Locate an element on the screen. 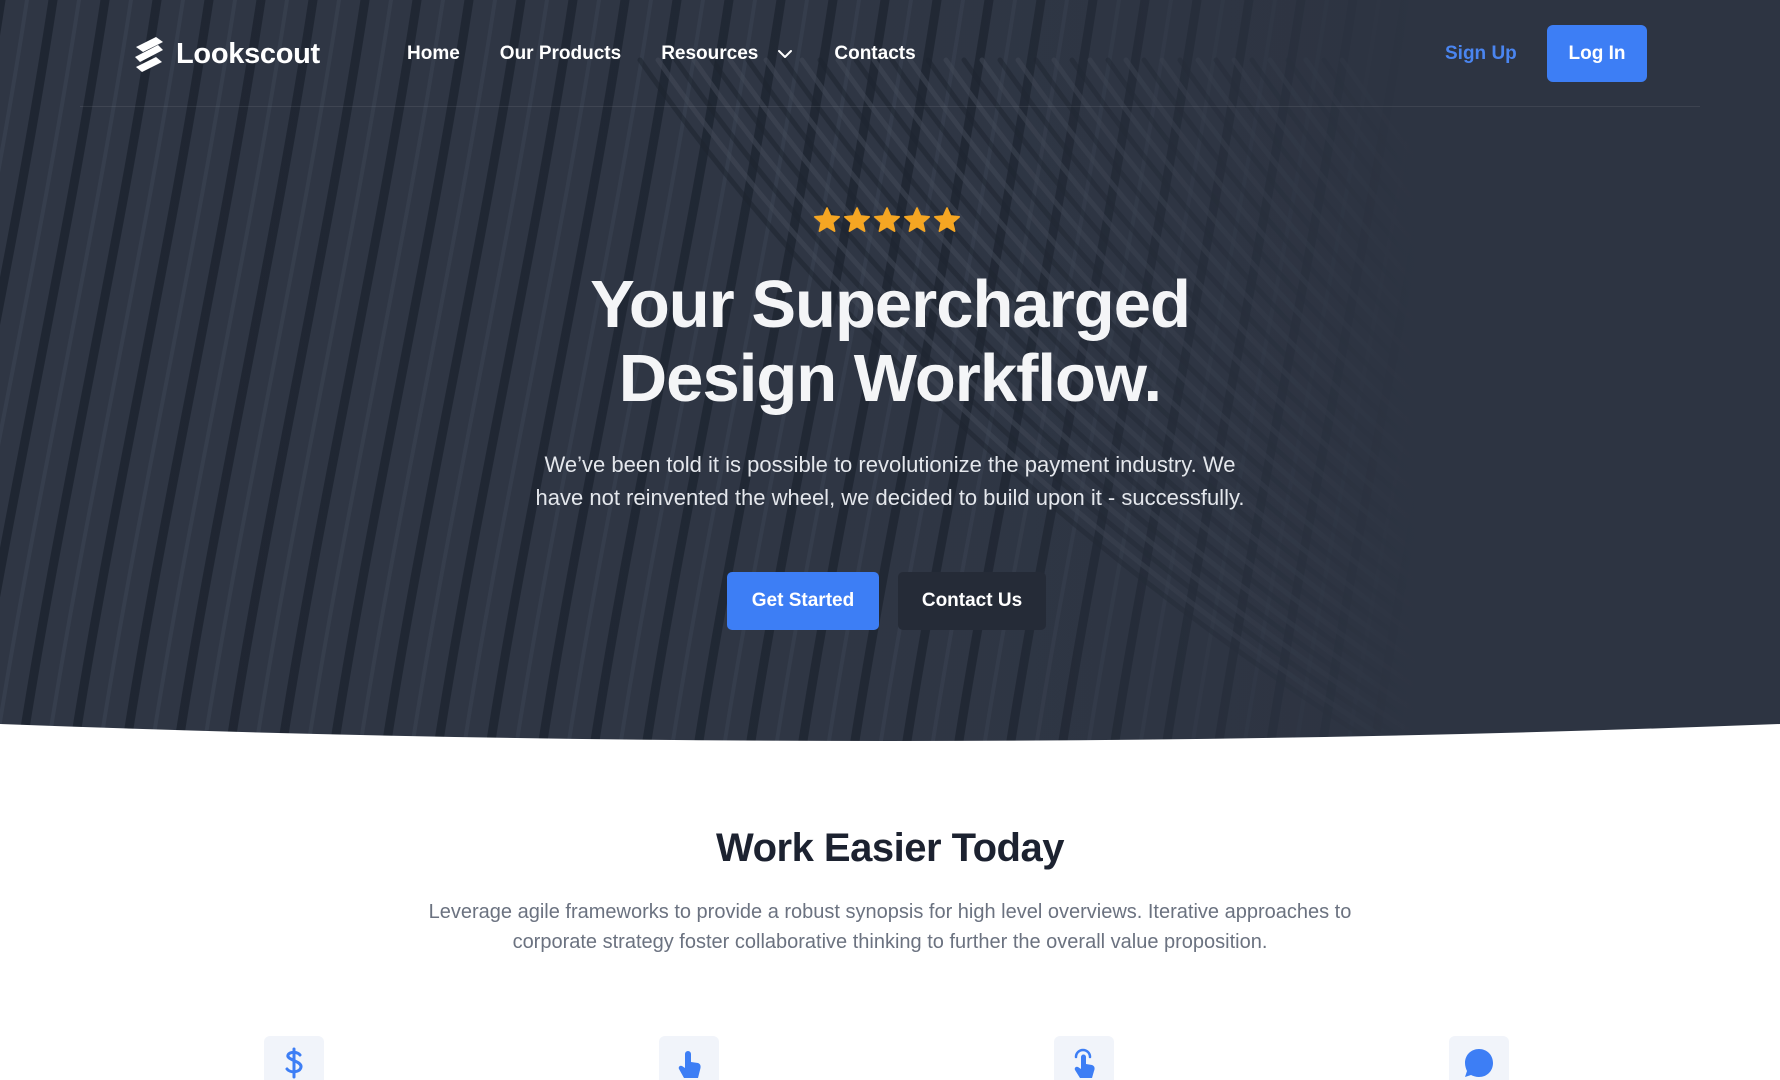  hero-title-line-1: Your Supercharged is located at coordinates (890, 304).